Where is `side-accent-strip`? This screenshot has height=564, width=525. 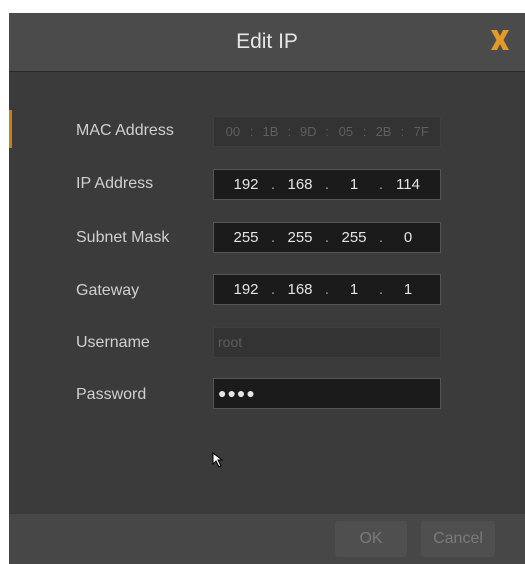 side-accent-strip is located at coordinates (10, 129).